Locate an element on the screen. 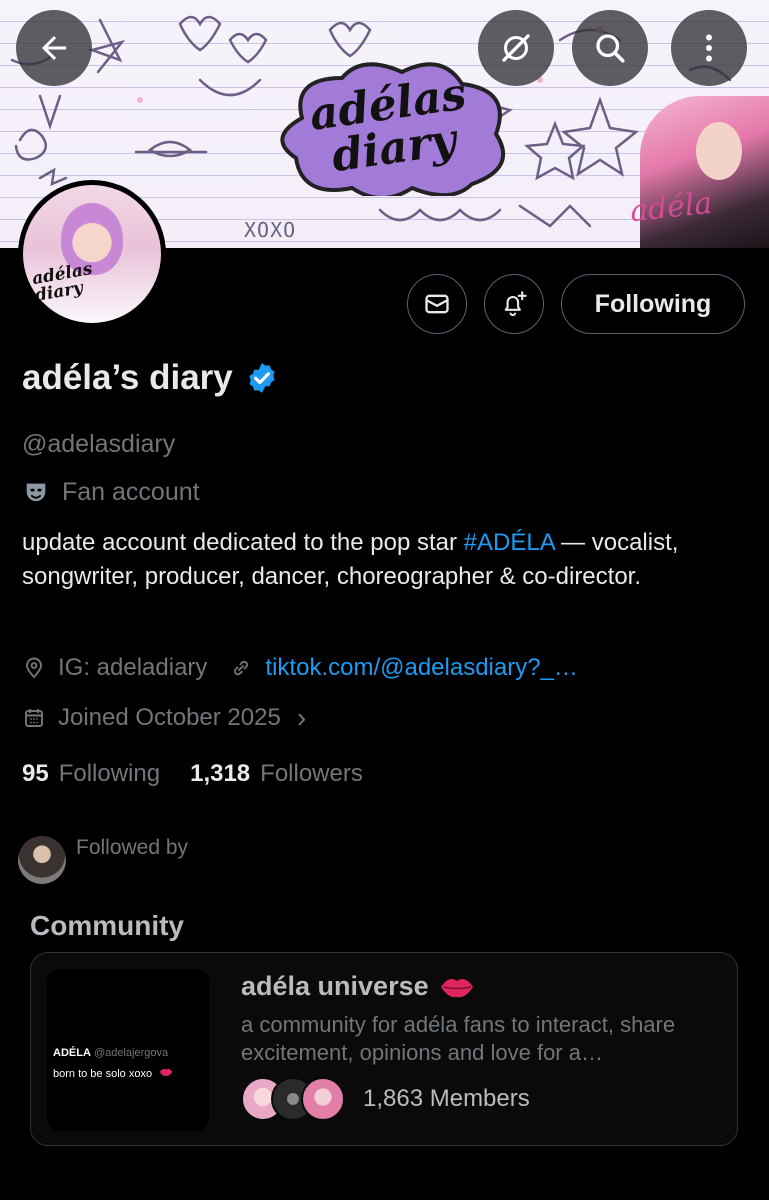 This screenshot has width=769, height=1200. joined-row: Joined October 2025 › is located at coordinates (164, 718).